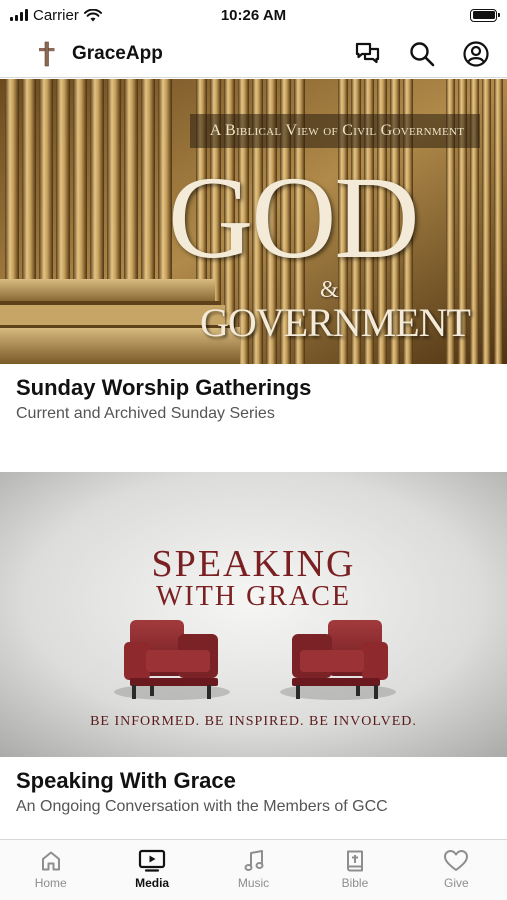  I want to click on tab-label: Bible, so click(355, 883).